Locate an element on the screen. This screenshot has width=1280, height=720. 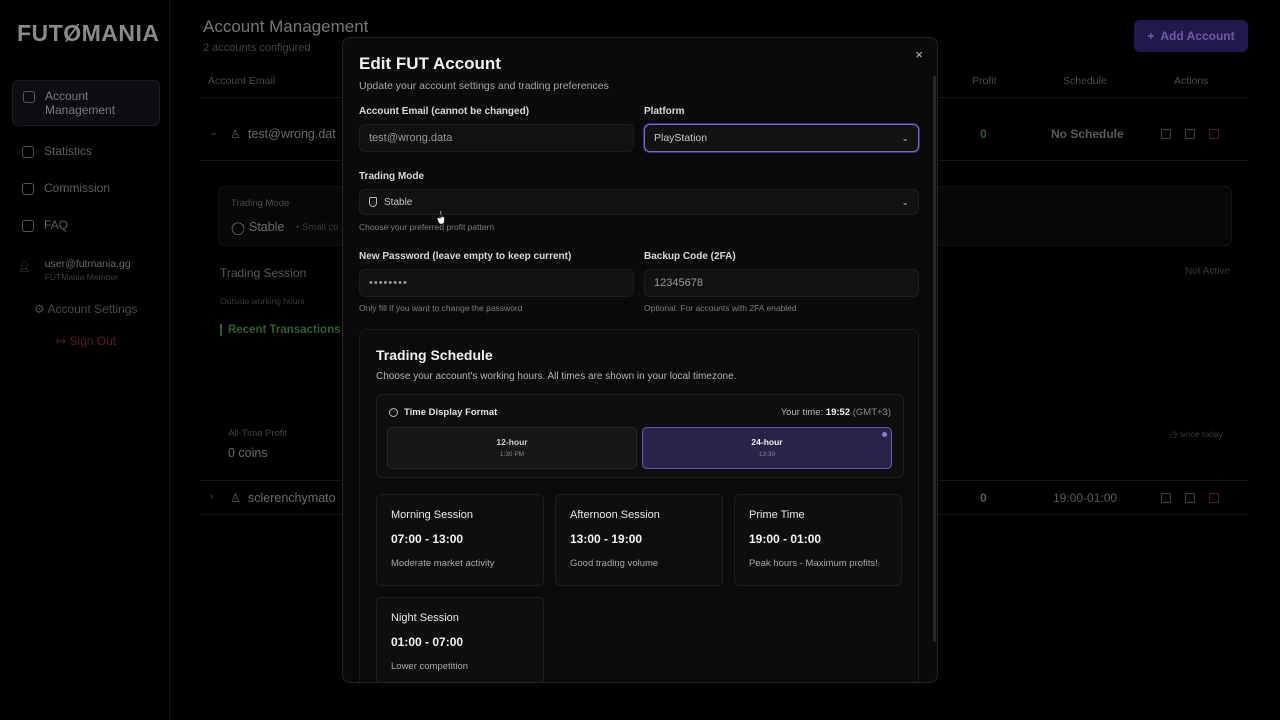
close-button: × is located at coordinates (919, 54).